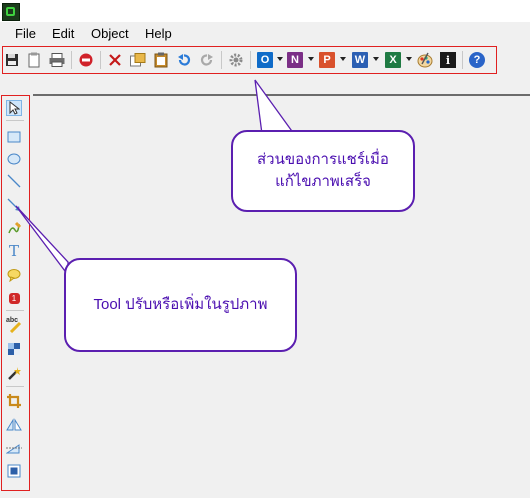  I want to click on text-tool-icon: T, so click(14, 251).